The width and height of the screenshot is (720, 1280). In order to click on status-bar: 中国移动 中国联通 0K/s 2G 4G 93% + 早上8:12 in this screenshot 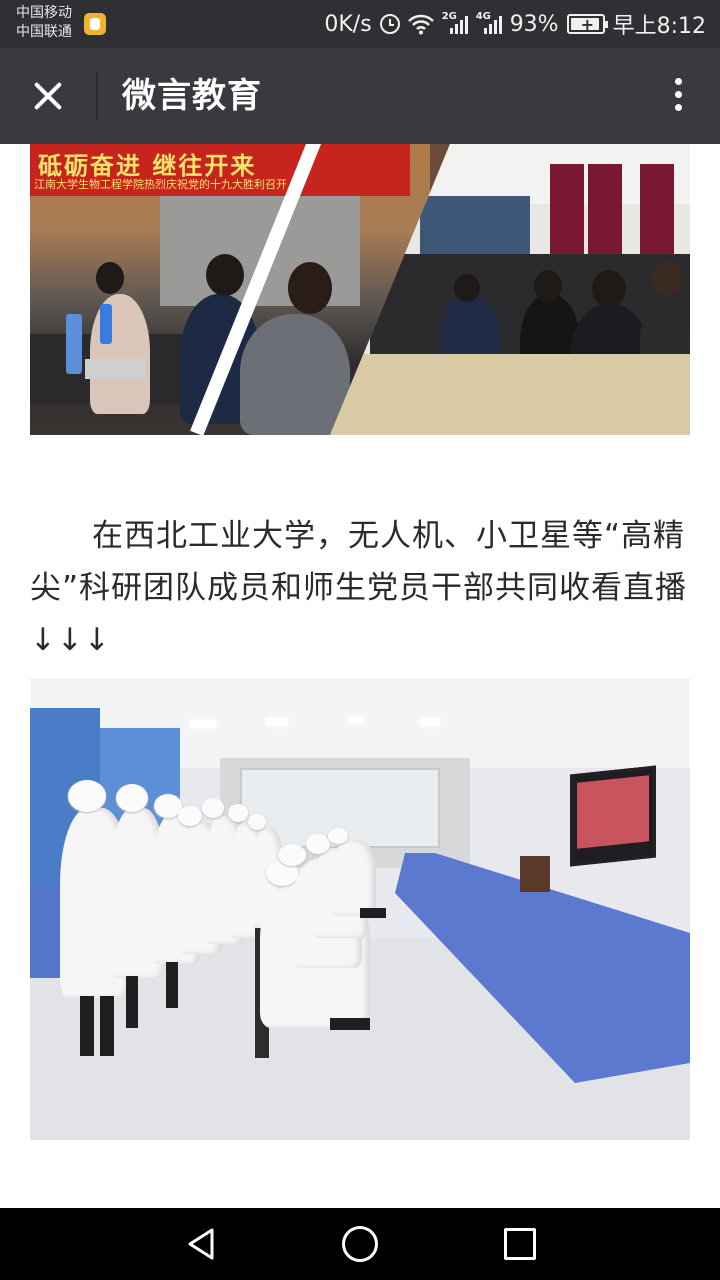, I will do `click(360, 24)`.